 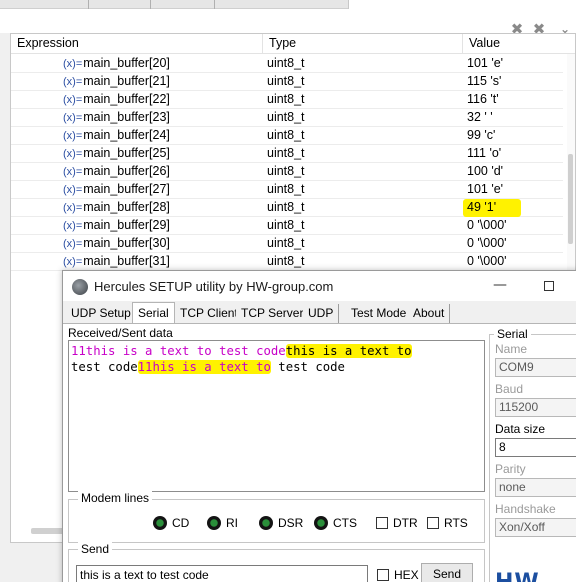 I want to click on table-row: (x)=main_buffer[30] uint8_t 0 '\000', so click(x=287, y=244).